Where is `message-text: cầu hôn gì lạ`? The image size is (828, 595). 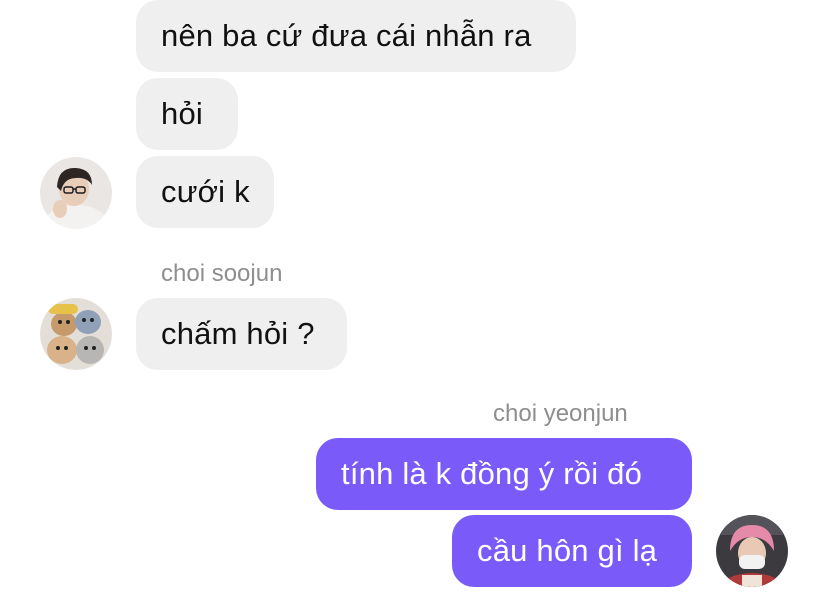
message-text: cầu hôn gì lạ is located at coordinates (567, 550).